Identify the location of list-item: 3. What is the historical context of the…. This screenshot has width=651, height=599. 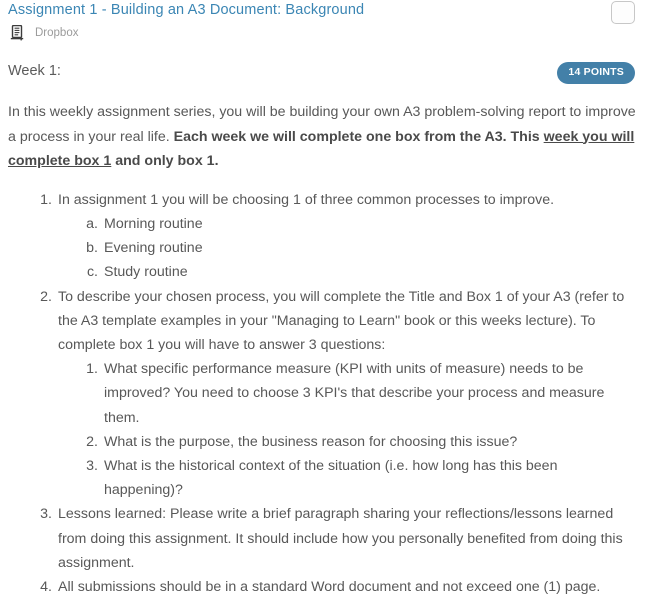
(319, 478).